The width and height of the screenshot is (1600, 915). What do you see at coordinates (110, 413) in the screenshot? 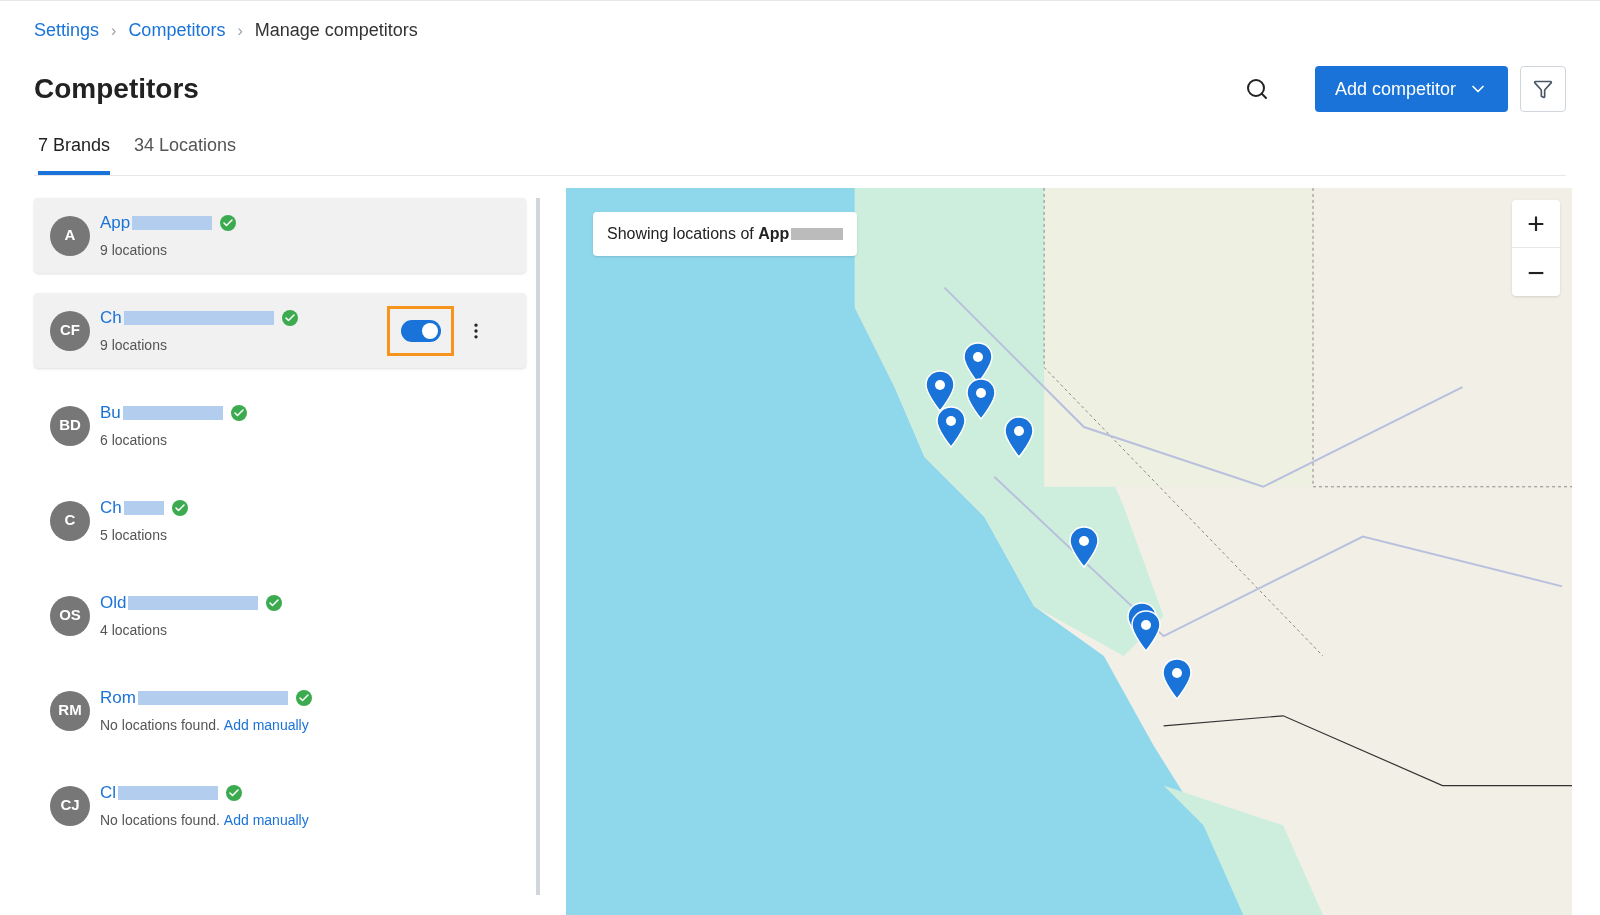
I see `brand-name-link: Bu` at bounding box center [110, 413].